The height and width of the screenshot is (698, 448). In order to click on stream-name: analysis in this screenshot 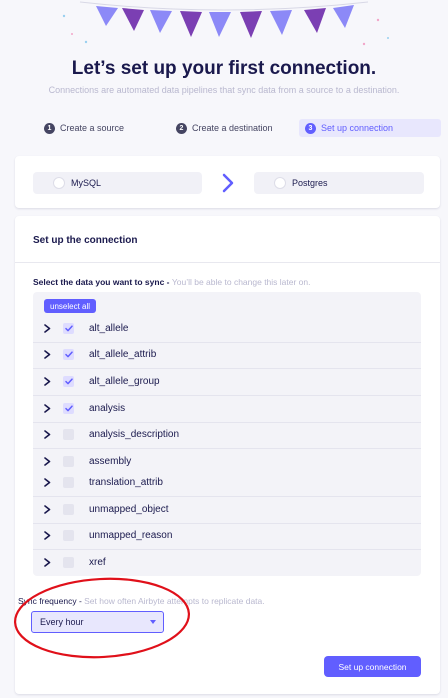, I will do `click(107, 408)`.